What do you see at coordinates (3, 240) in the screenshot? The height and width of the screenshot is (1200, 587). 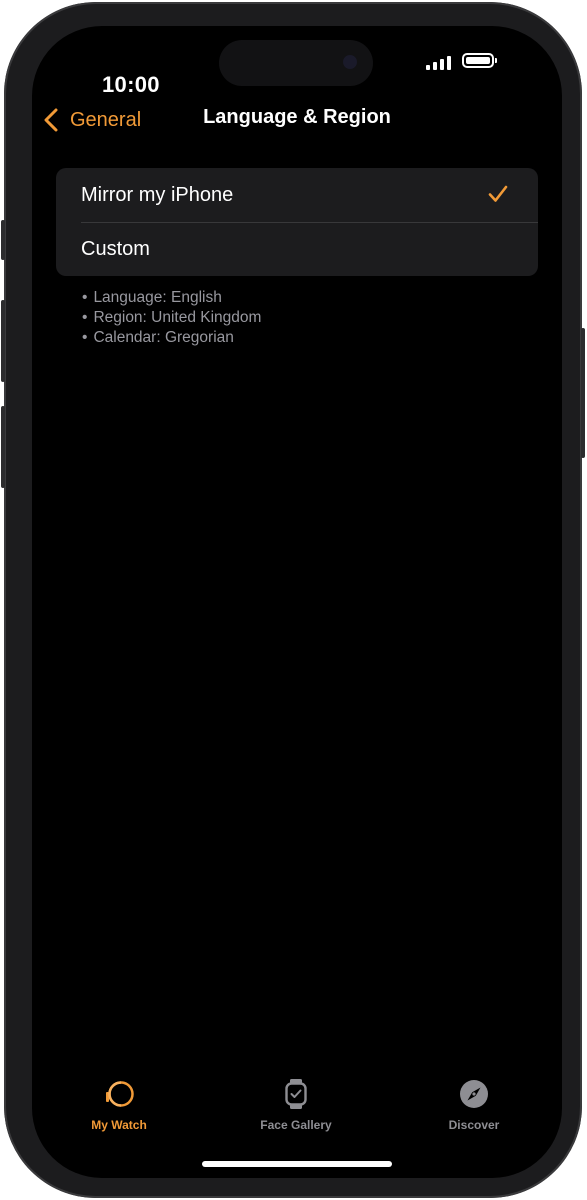 I see `action-button` at bounding box center [3, 240].